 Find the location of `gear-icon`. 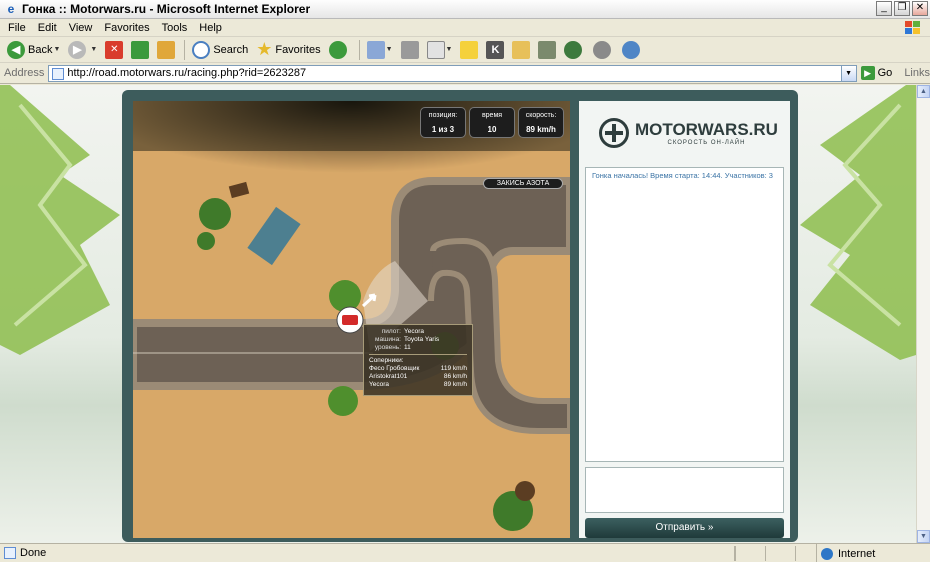

gear-icon is located at coordinates (573, 49).